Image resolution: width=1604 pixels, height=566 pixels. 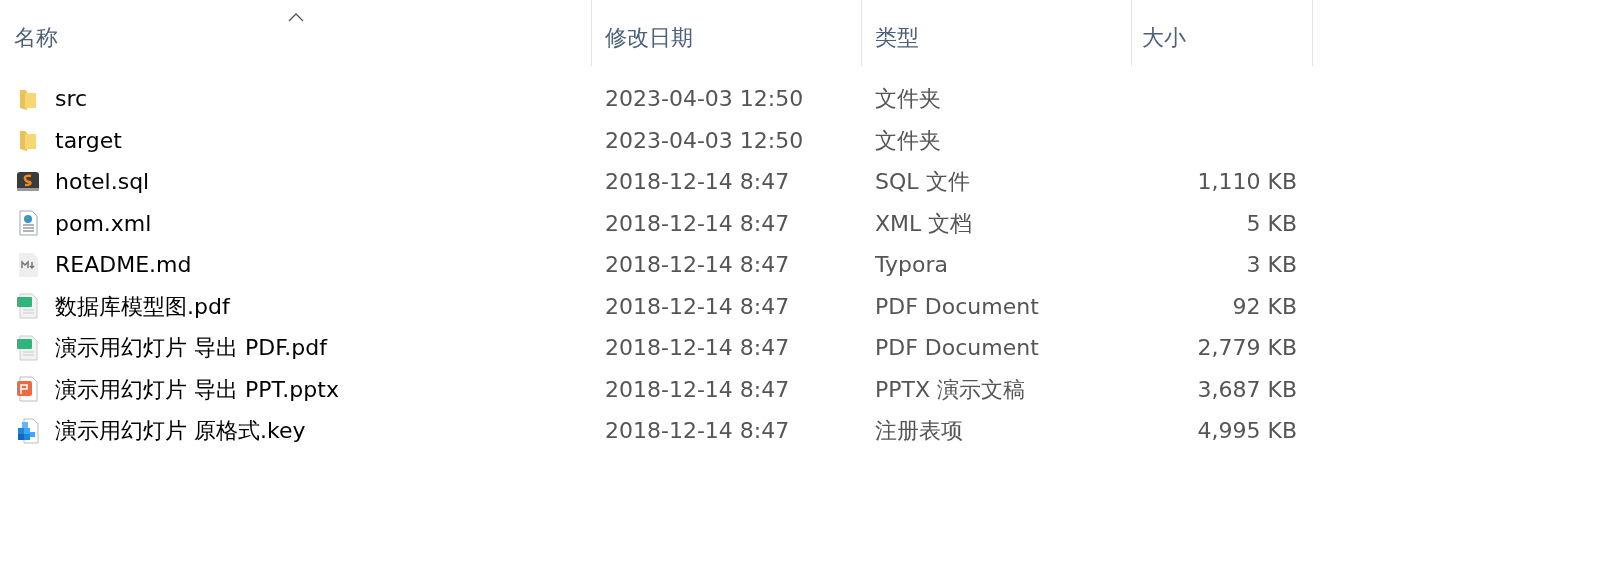 What do you see at coordinates (28, 389) in the screenshot?
I see `slides-file-icon` at bounding box center [28, 389].